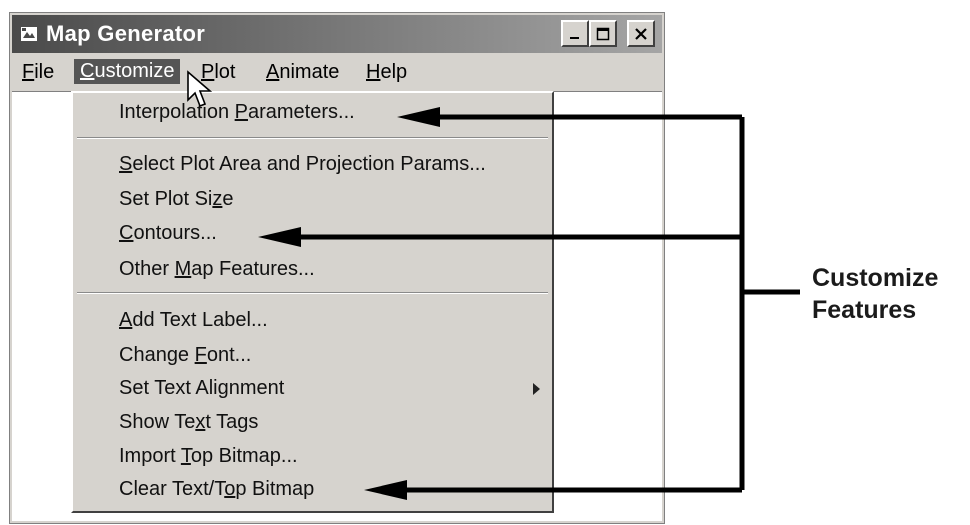  What do you see at coordinates (279, 237) in the screenshot?
I see `arrowhead-contours` at bounding box center [279, 237].